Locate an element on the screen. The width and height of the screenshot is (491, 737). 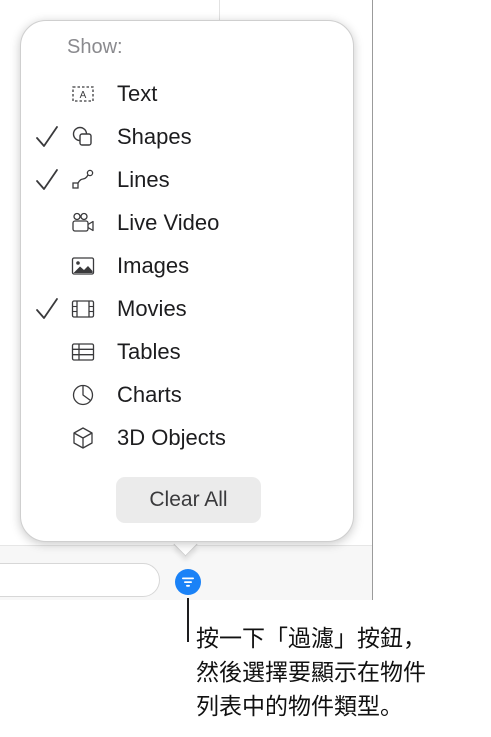
search-field is located at coordinates (80, 580).